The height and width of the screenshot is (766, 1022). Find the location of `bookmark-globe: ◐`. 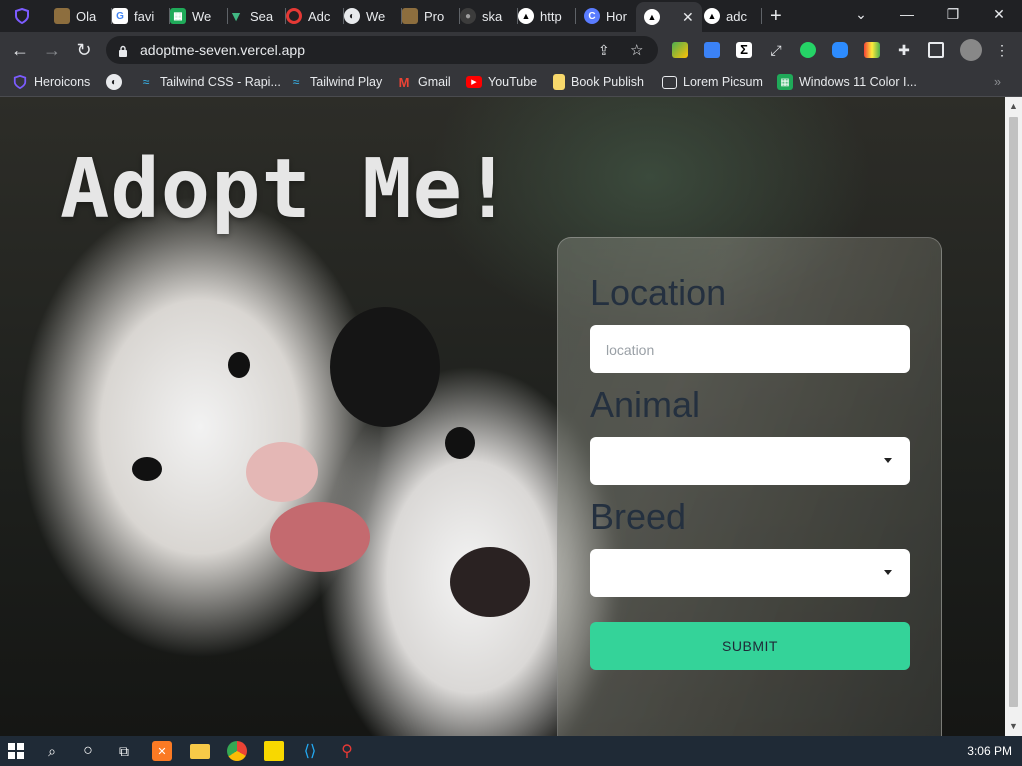

bookmark-globe: ◐ is located at coordinates (114, 82).